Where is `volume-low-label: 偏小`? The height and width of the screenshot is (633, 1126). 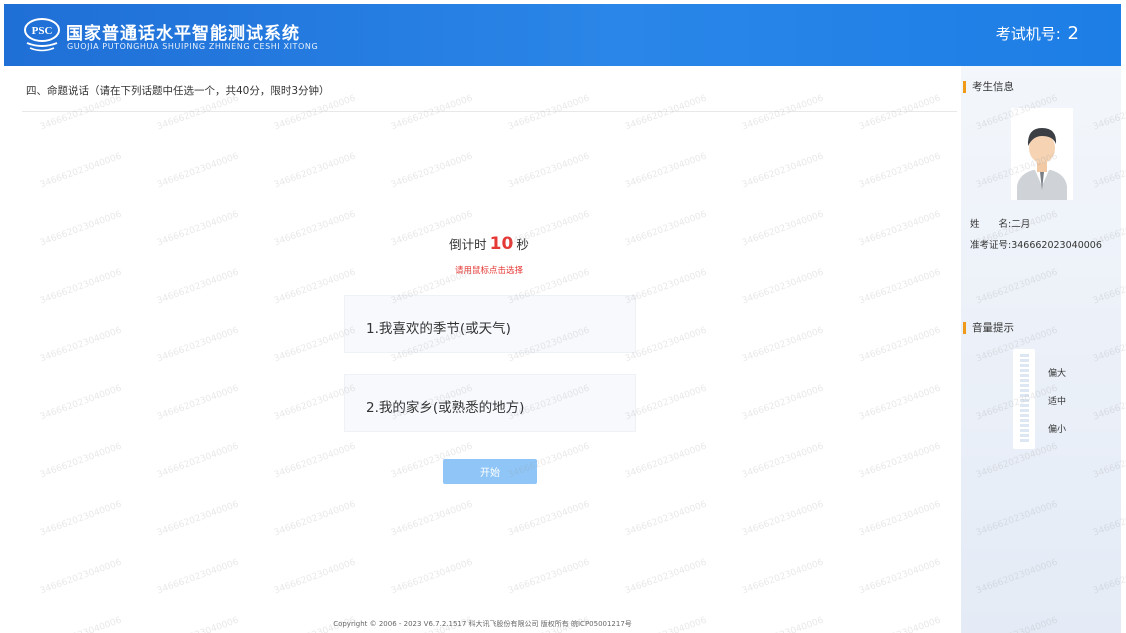 volume-low-label: 偏小 is located at coordinates (1057, 430).